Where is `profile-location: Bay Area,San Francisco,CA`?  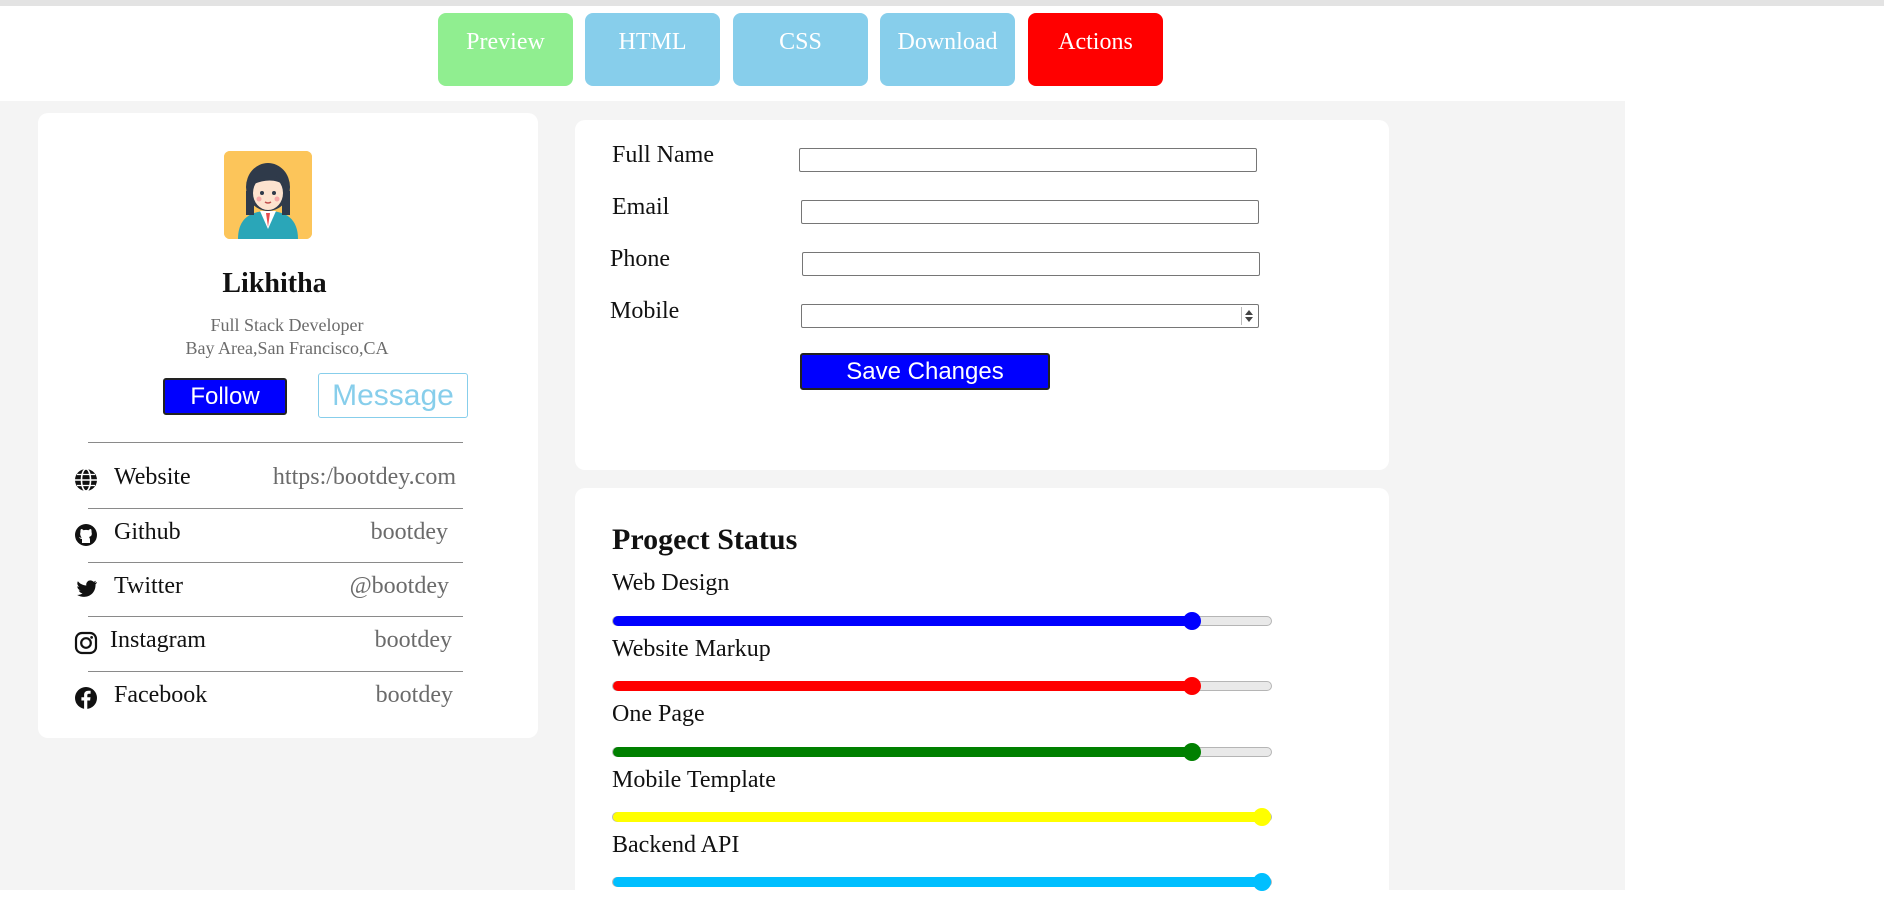 profile-location: Bay Area,San Francisco,CA is located at coordinates (287, 348).